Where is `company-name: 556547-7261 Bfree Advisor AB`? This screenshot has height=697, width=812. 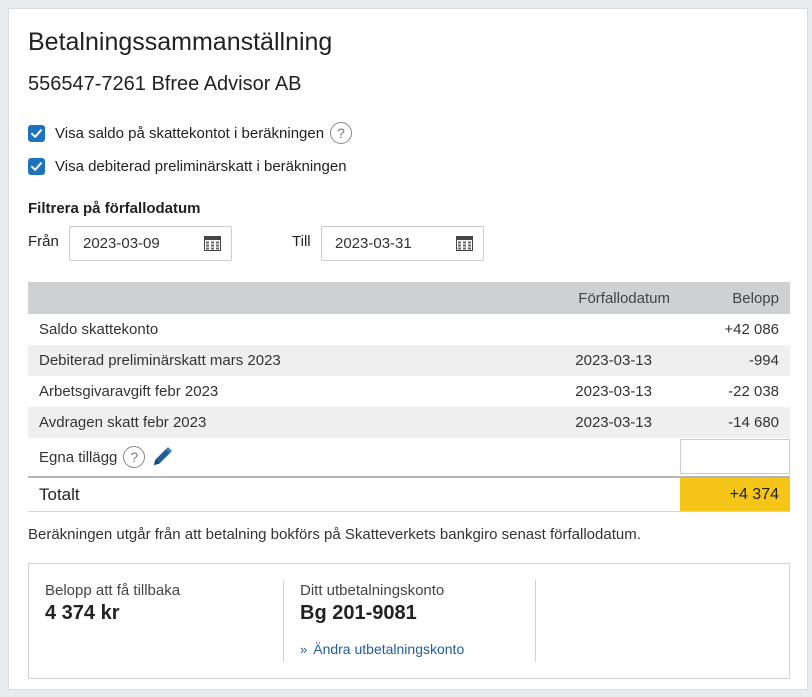 company-name: 556547-7261 Bfree Advisor AB is located at coordinates (165, 84).